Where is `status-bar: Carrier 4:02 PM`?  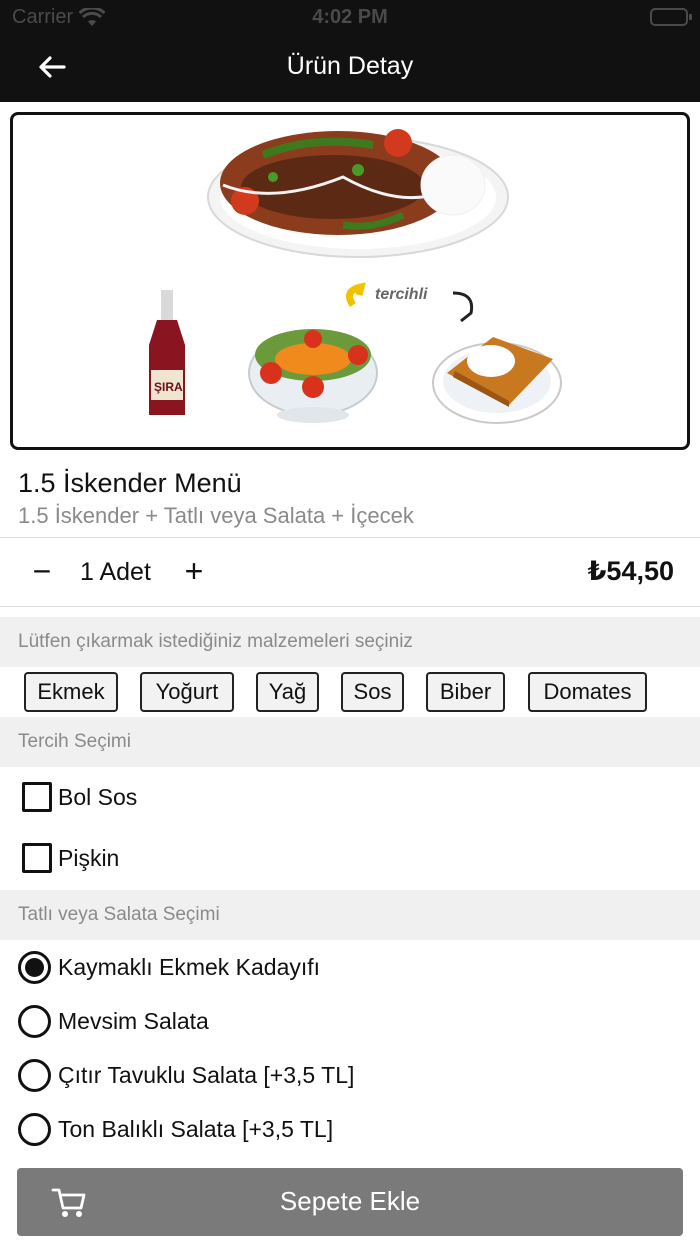 status-bar: Carrier 4:02 PM is located at coordinates (350, 18).